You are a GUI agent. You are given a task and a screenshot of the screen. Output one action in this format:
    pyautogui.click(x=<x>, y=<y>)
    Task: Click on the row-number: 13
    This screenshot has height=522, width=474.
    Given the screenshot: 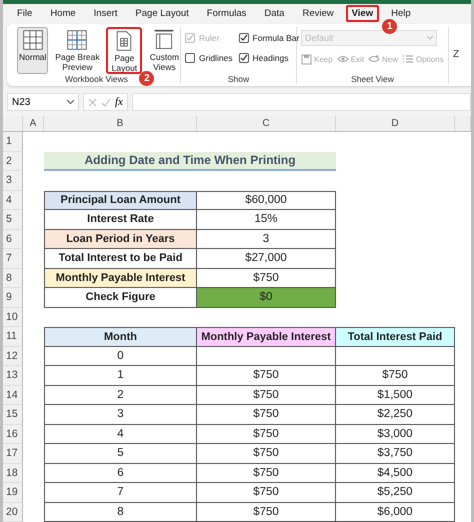 What is the action you would take?
    pyautogui.click(x=13, y=376)
    